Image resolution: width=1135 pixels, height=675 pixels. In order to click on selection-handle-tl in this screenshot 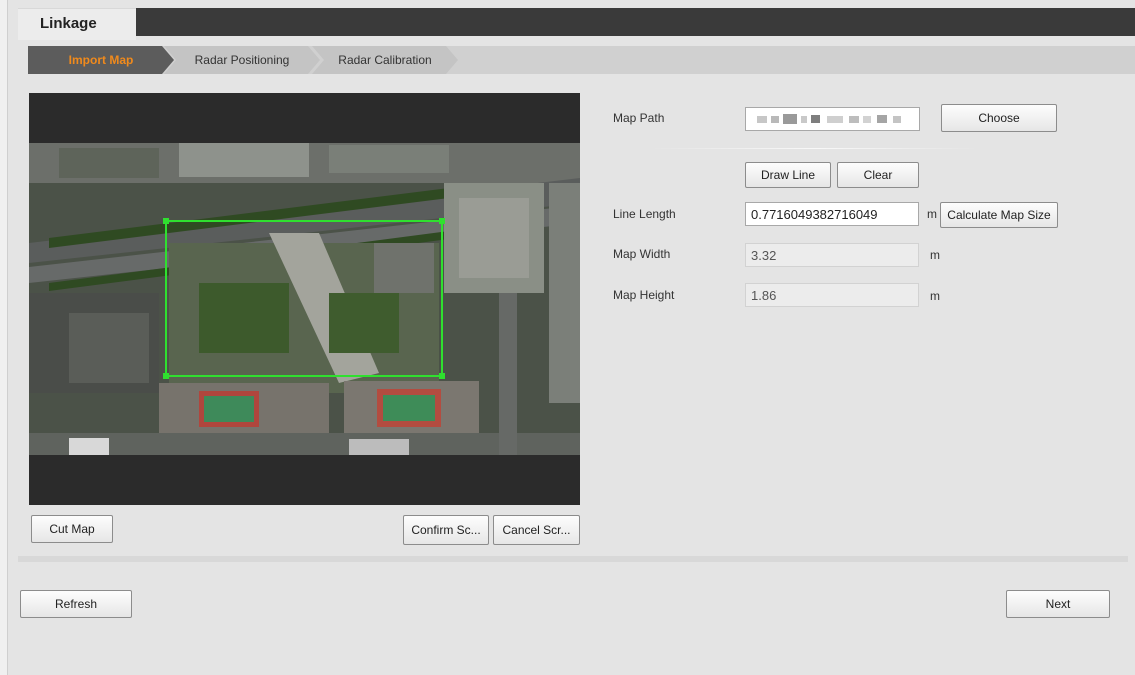, I will do `click(166, 221)`.